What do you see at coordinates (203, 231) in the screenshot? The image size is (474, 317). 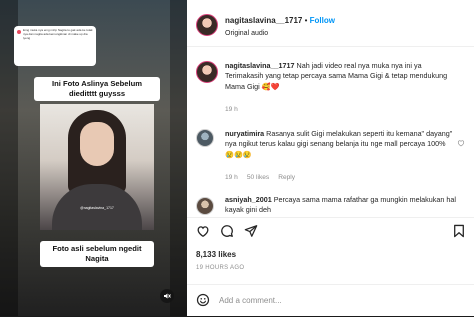 I see `heart-icon` at bounding box center [203, 231].